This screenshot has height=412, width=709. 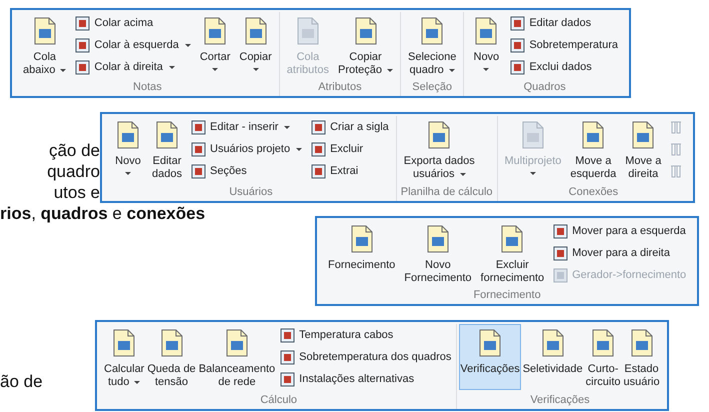 What do you see at coordinates (21, 382) in the screenshot?
I see `body-text: ão de` at bounding box center [21, 382].